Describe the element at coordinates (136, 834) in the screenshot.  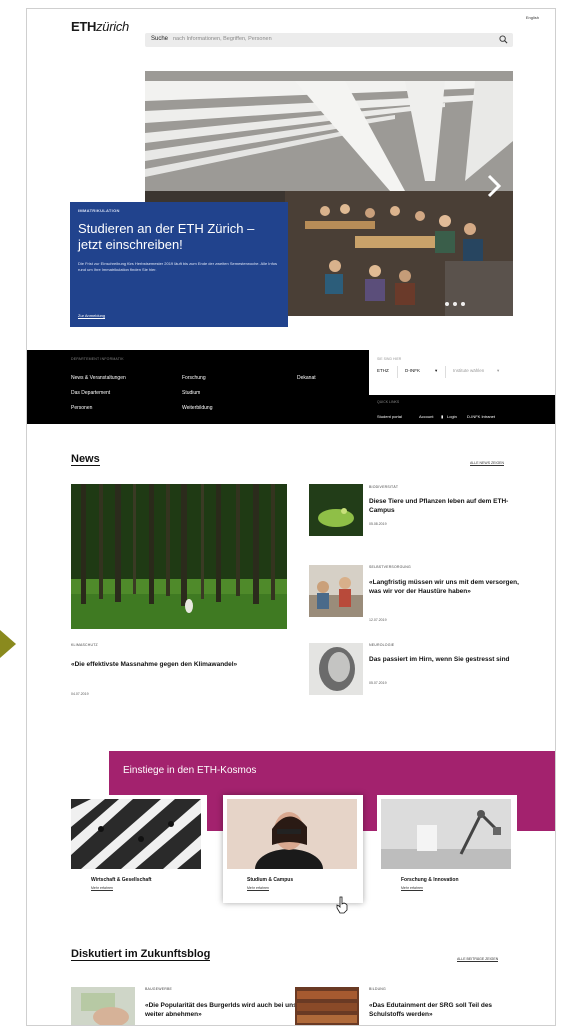
I see `crosswalk-image` at that location.